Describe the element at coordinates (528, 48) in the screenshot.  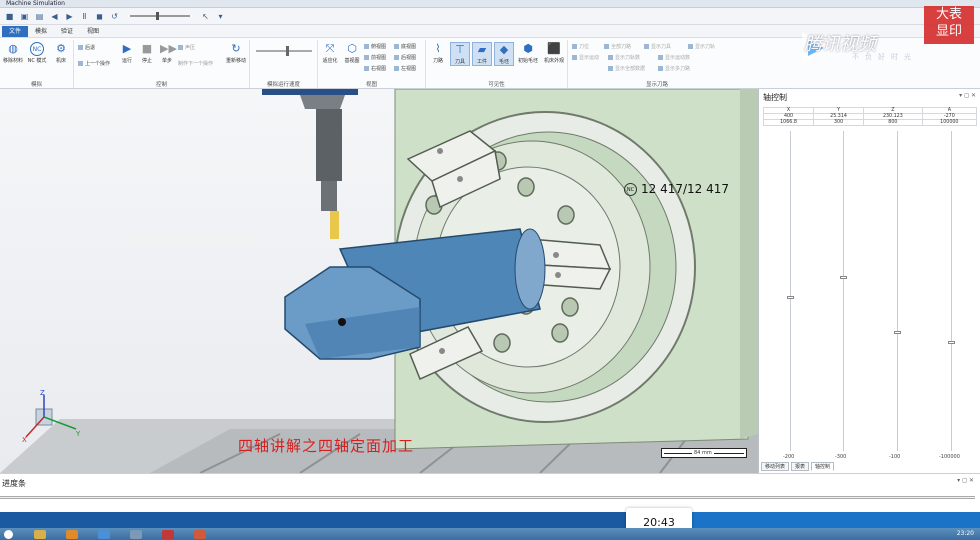
I see `initial-stock-icon: ⬢` at that location.